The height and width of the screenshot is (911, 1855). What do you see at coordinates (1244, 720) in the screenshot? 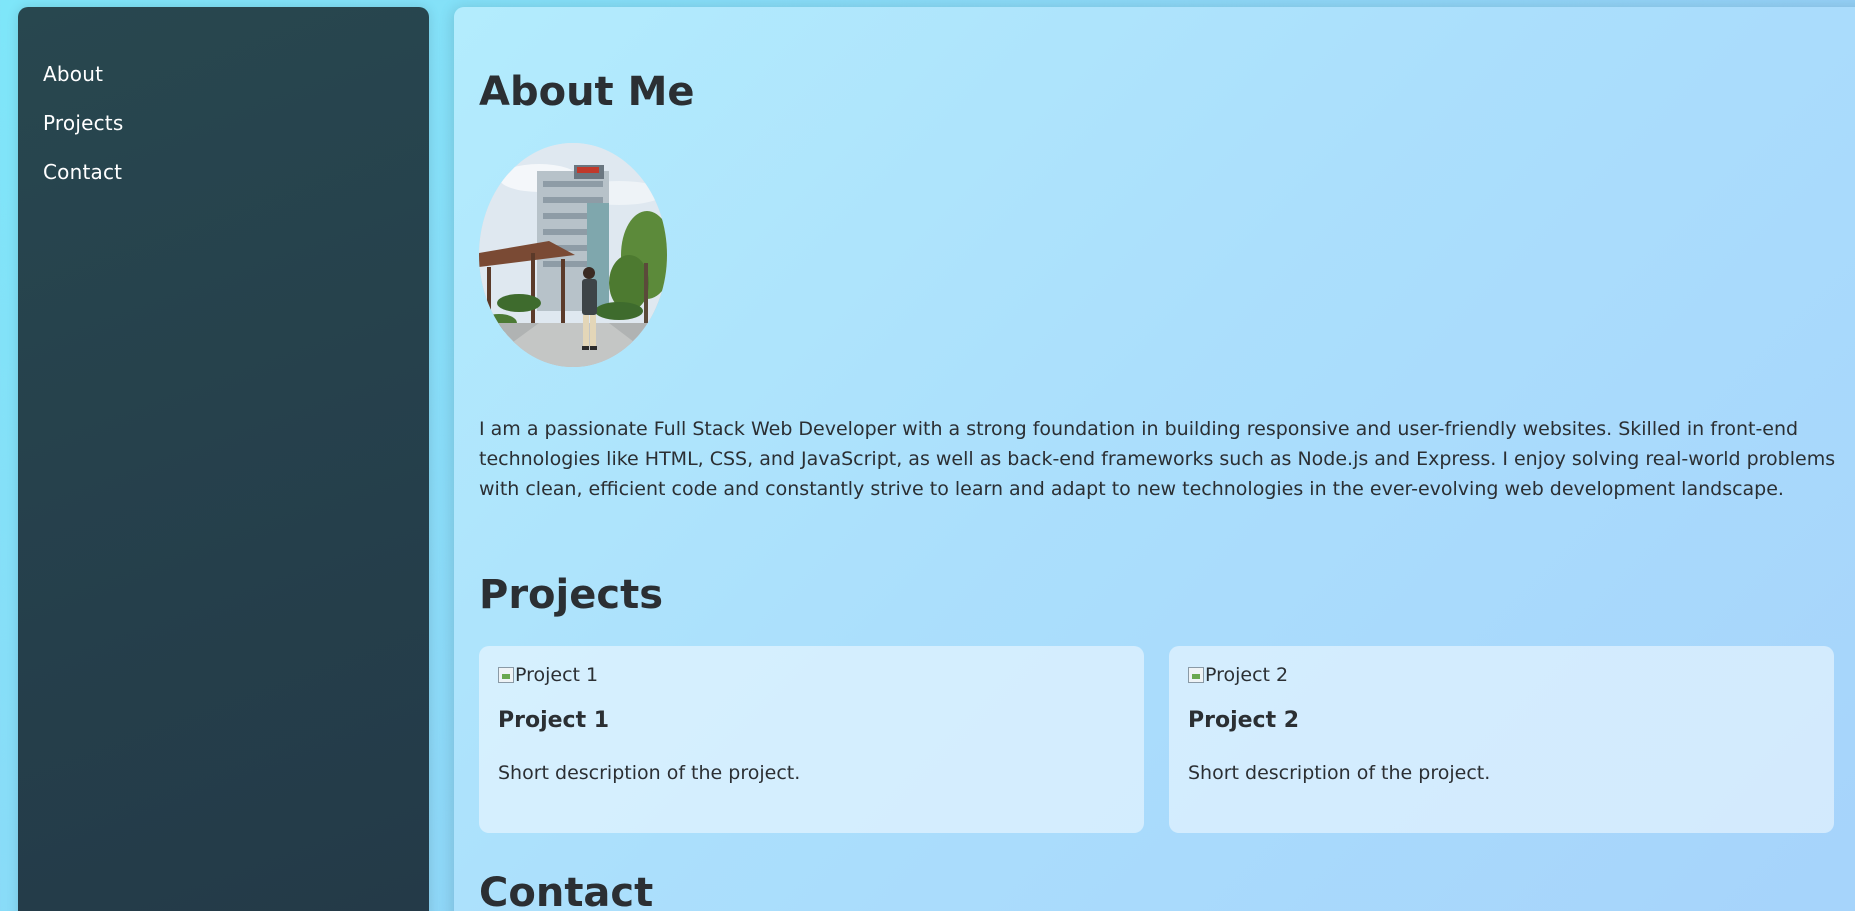
I see `project-2-title: Project 2` at bounding box center [1244, 720].